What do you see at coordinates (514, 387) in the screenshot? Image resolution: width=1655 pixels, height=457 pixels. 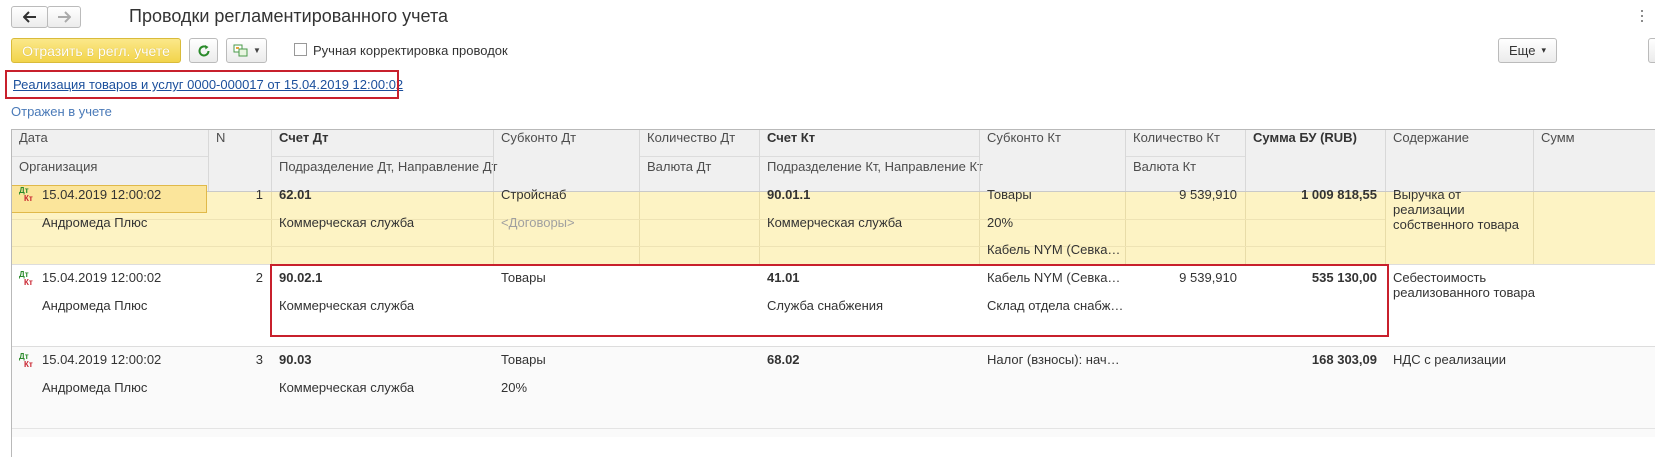 I see `cell-subconto-dt-2: 20%` at bounding box center [514, 387].